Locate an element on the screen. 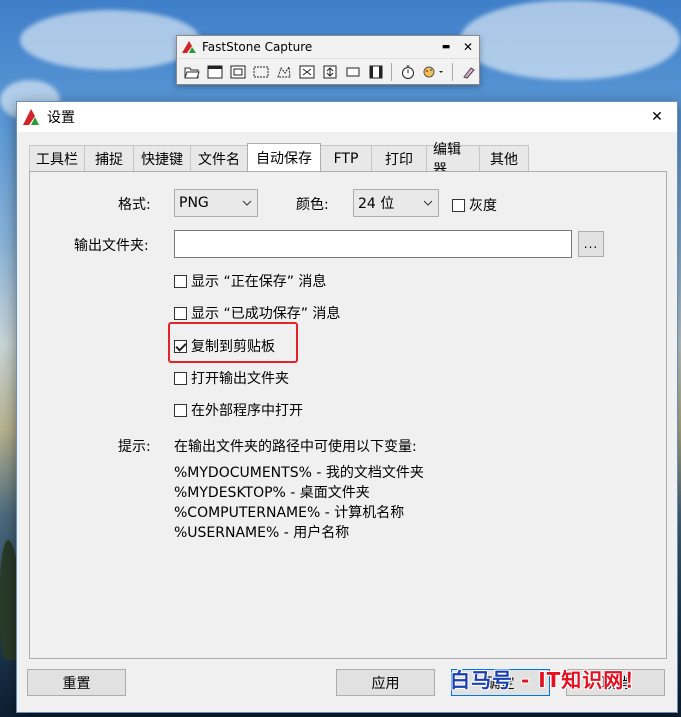  tab-other: 其他 is located at coordinates (504, 158).